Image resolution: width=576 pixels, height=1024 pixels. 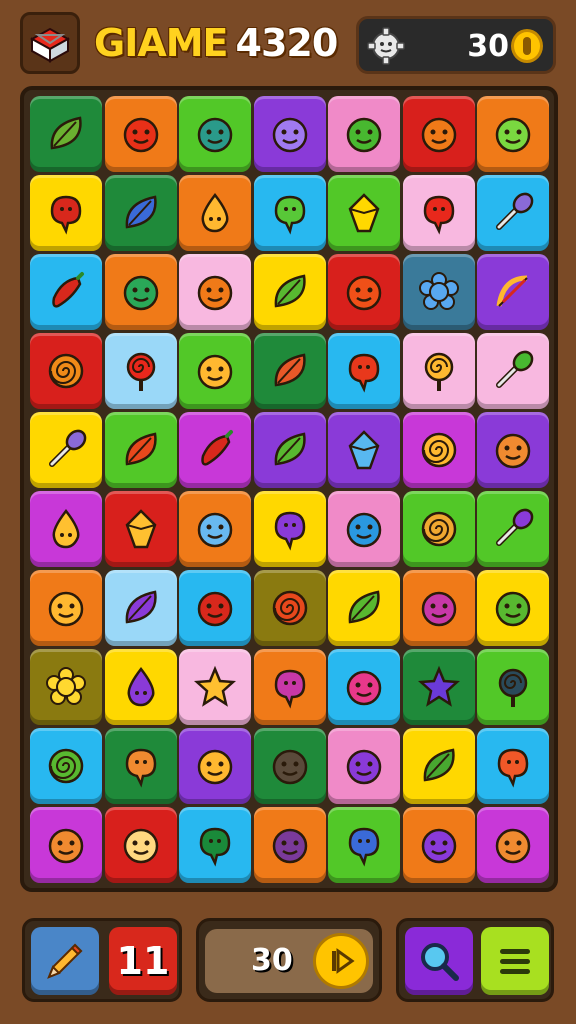 I want to click on coin-icon, so click(x=527, y=46).